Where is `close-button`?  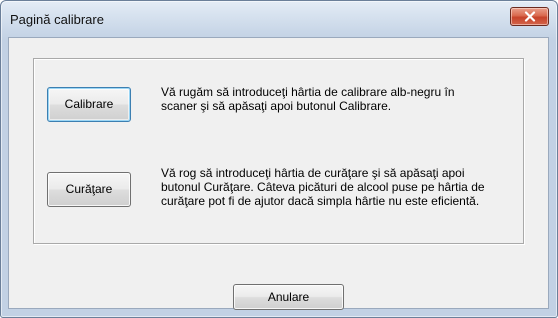
close-button is located at coordinates (529, 16).